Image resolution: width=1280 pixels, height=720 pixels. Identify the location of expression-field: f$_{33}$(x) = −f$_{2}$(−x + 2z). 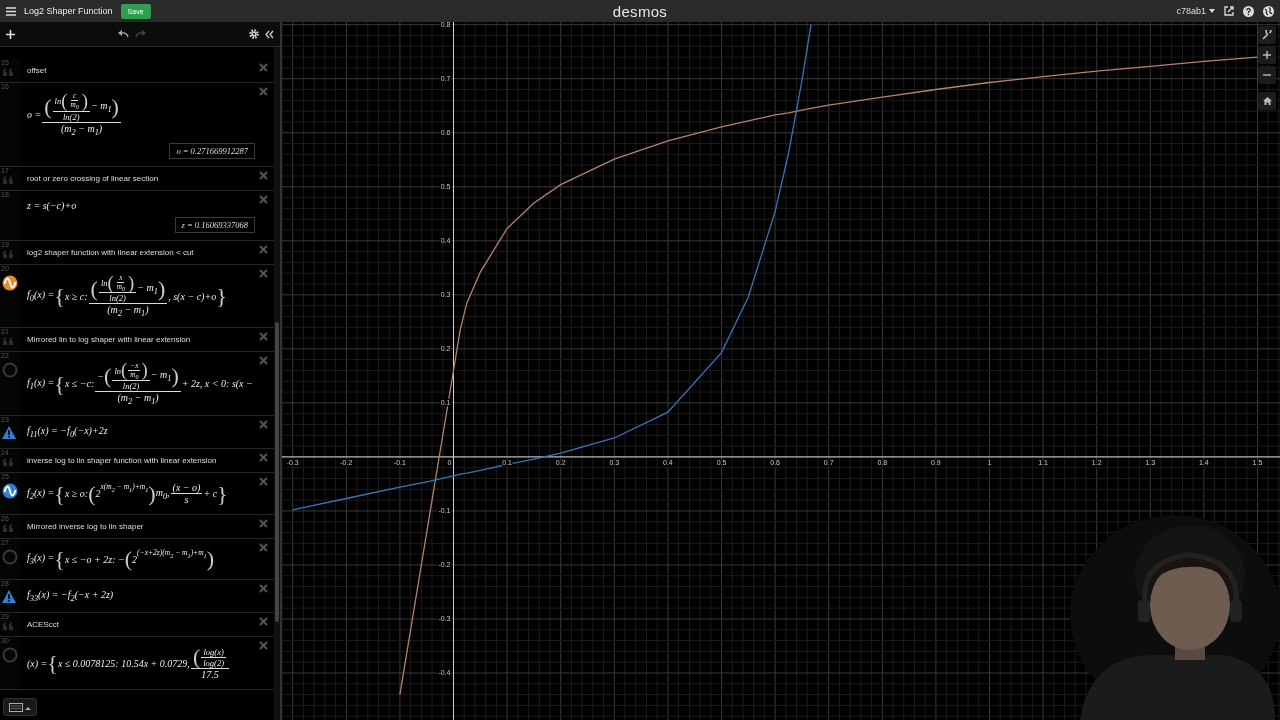
(70, 596).